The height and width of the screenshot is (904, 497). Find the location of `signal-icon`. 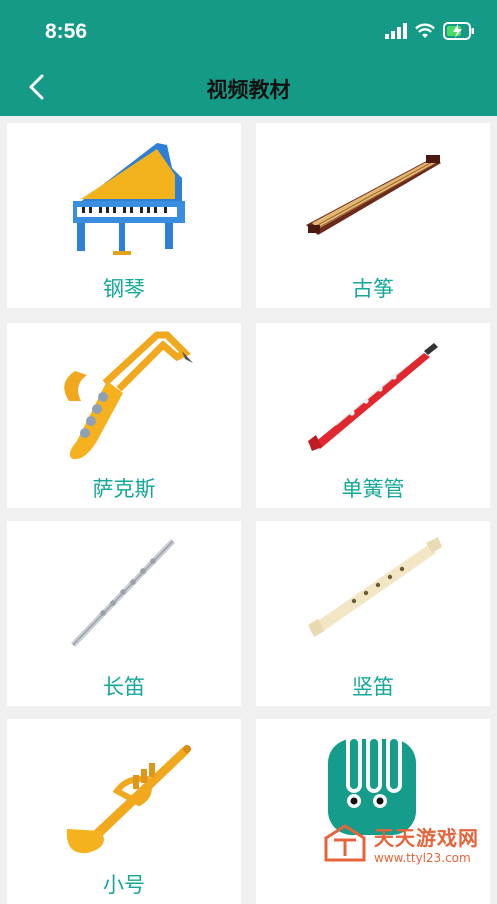

signal-icon is located at coordinates (396, 31).